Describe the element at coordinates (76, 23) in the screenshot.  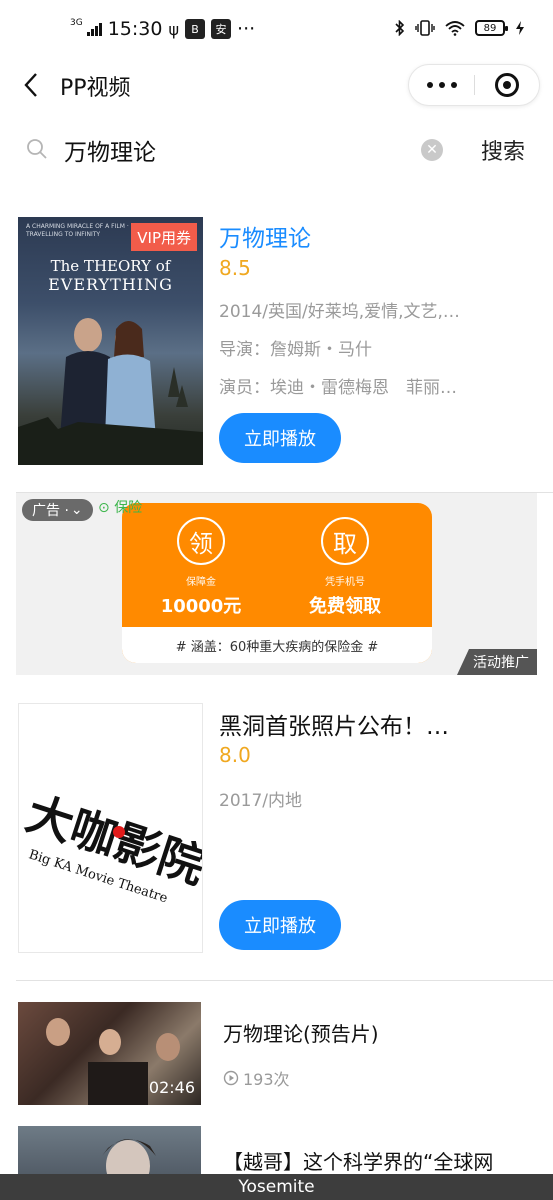
I see `network-type: 3G` at that location.